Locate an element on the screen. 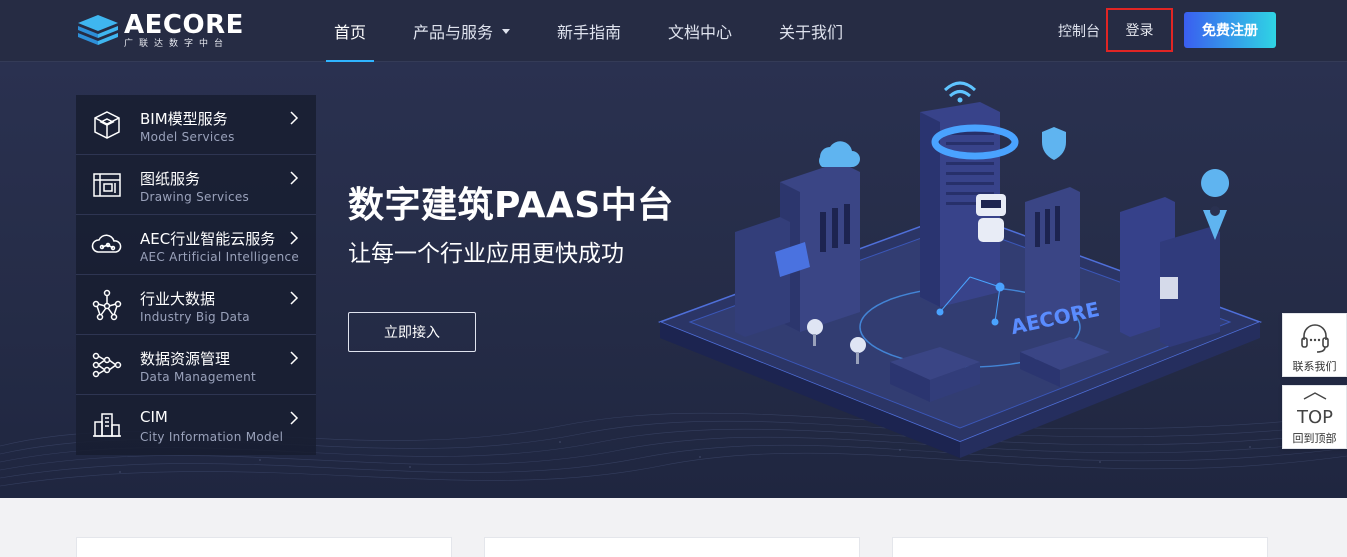 This screenshot has height=557, width=1347. menu-item-subtitle: Drawing Services is located at coordinates (195, 197).